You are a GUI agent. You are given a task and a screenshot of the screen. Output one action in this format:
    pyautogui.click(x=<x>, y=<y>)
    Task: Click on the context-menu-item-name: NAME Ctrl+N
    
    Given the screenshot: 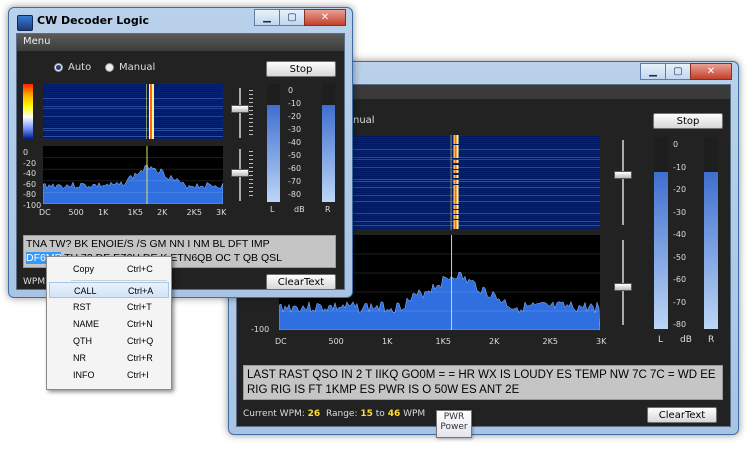 What is the action you would take?
    pyautogui.click(x=109, y=324)
    